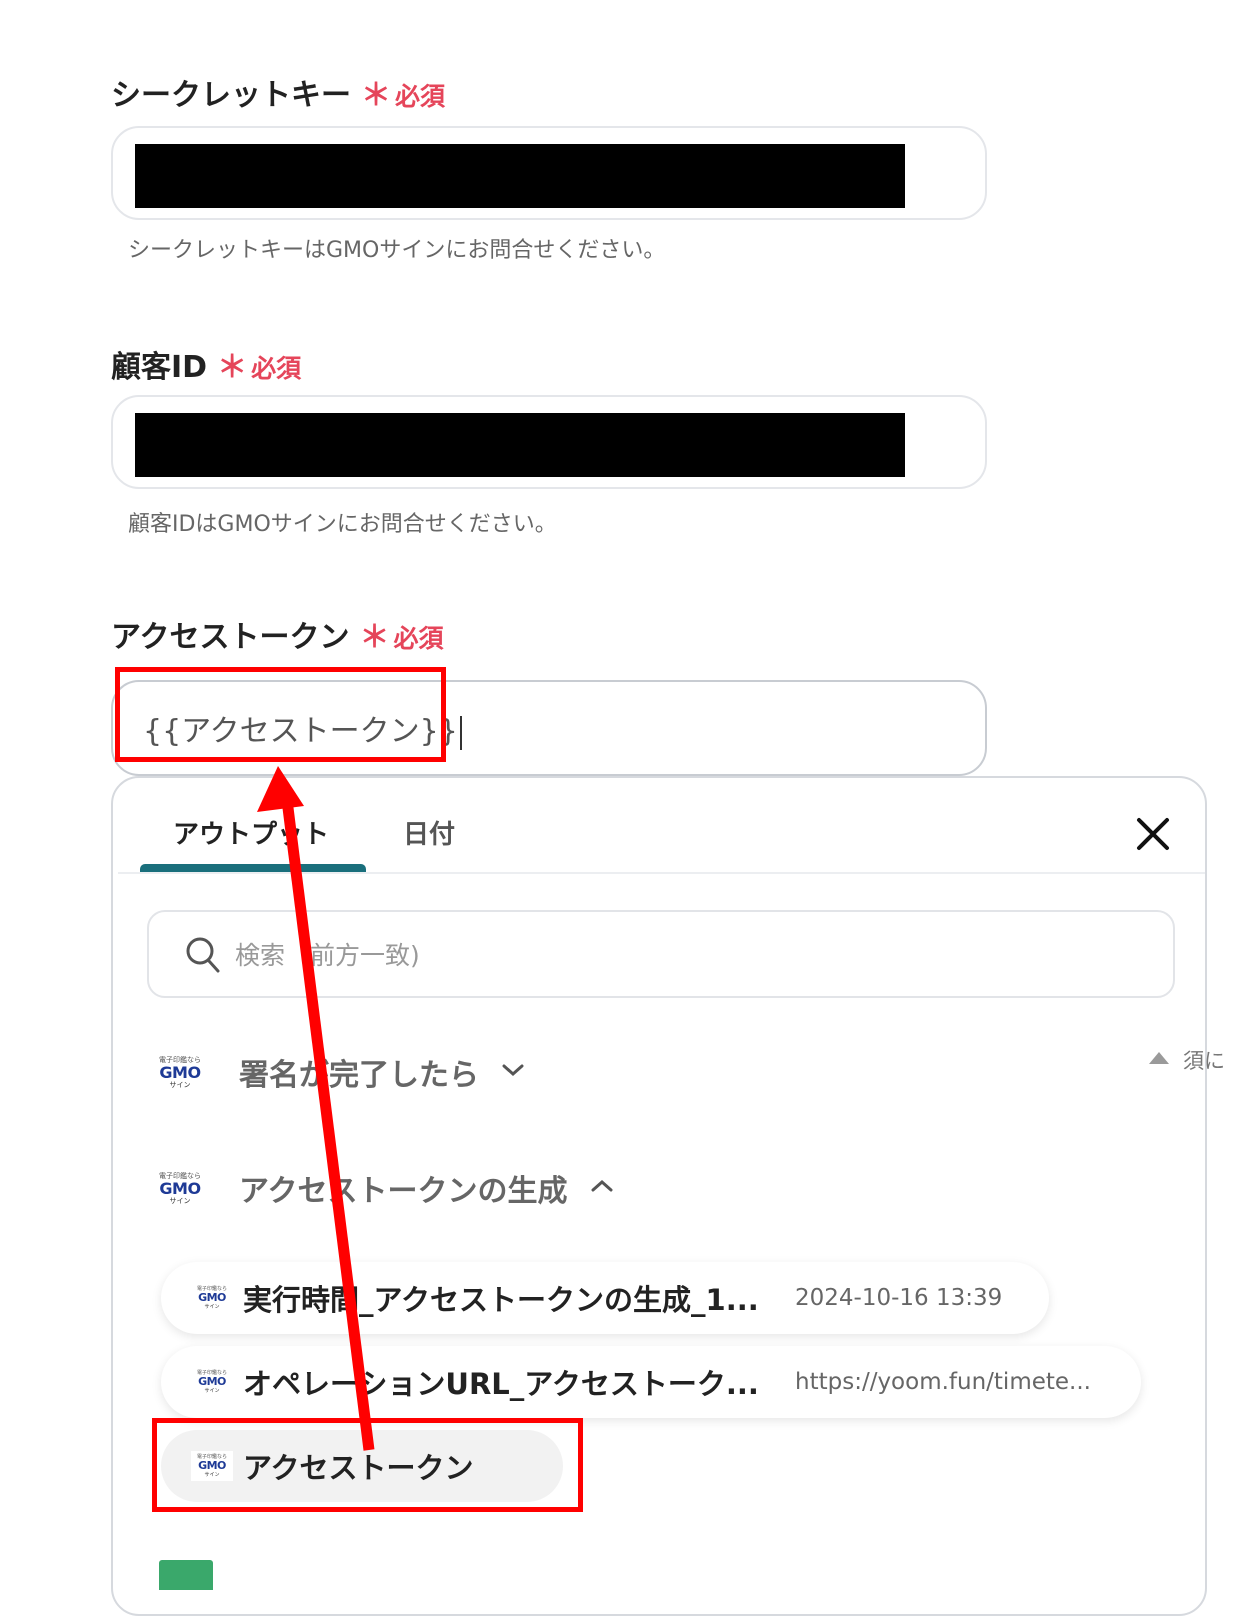 This screenshot has height=1616, width=1257. I want to click on item-title: アクセストークン, so click(358, 1468).